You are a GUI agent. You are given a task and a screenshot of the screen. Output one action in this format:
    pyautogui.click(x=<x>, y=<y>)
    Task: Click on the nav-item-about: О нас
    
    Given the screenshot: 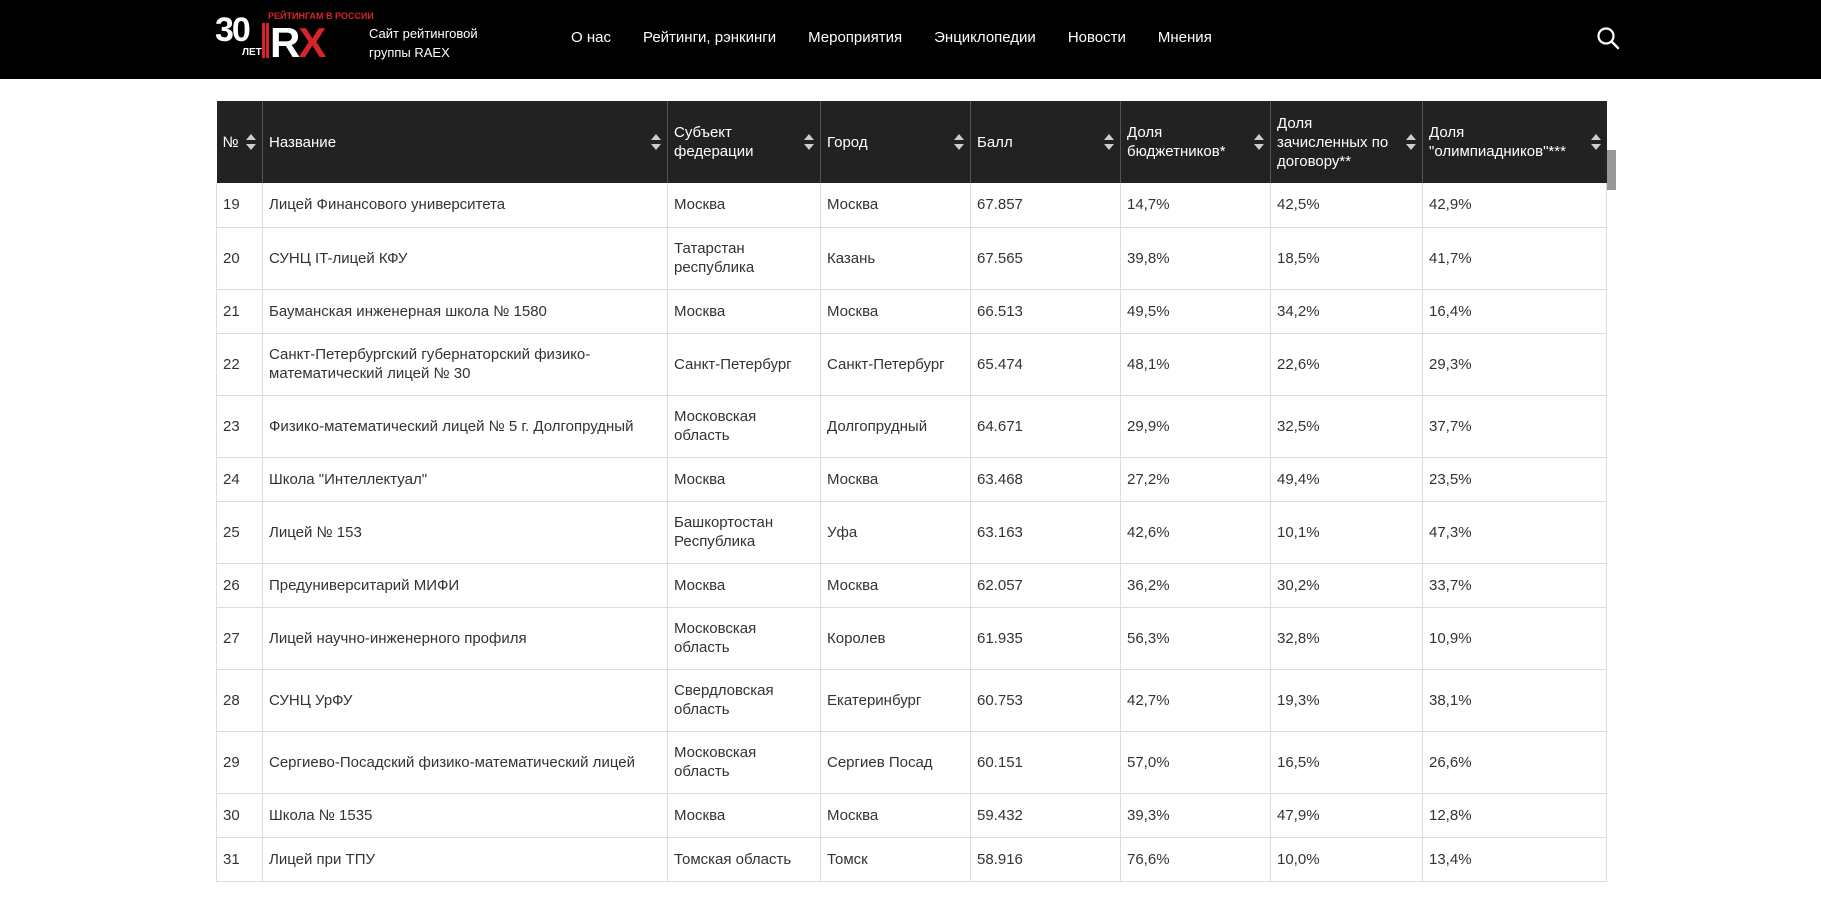 What is the action you would take?
    pyautogui.click(x=591, y=37)
    